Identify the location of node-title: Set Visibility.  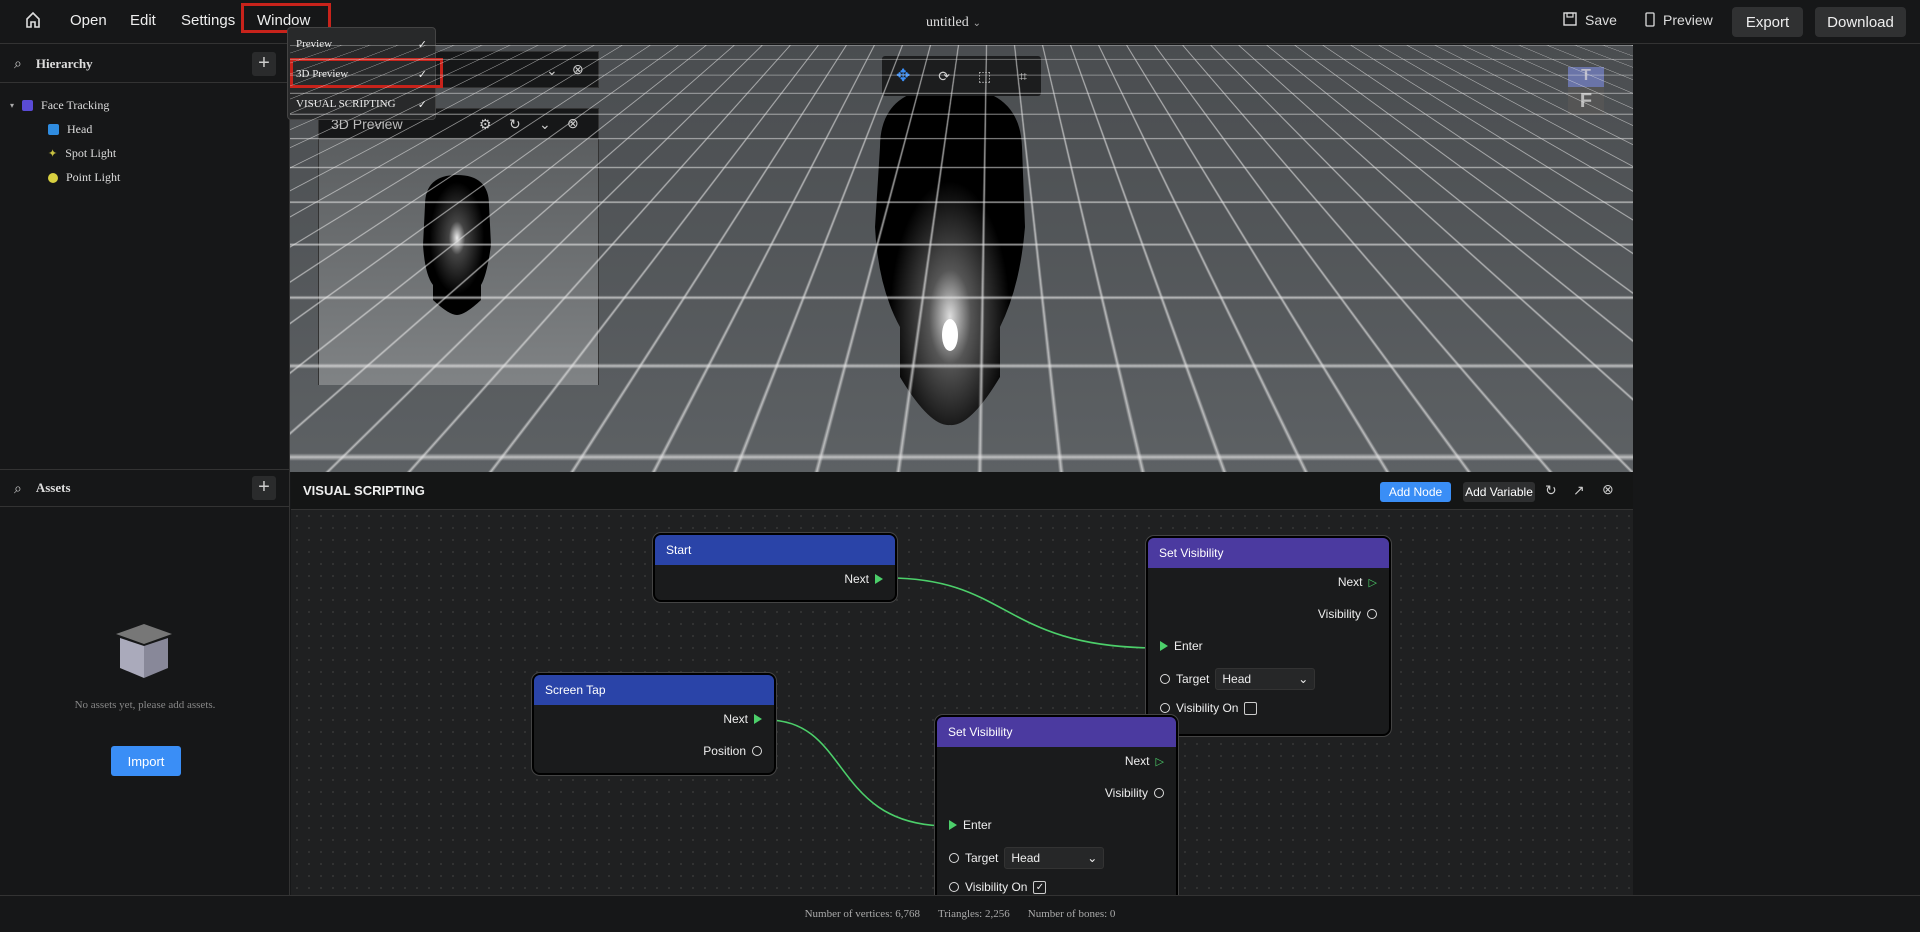
(1268, 553).